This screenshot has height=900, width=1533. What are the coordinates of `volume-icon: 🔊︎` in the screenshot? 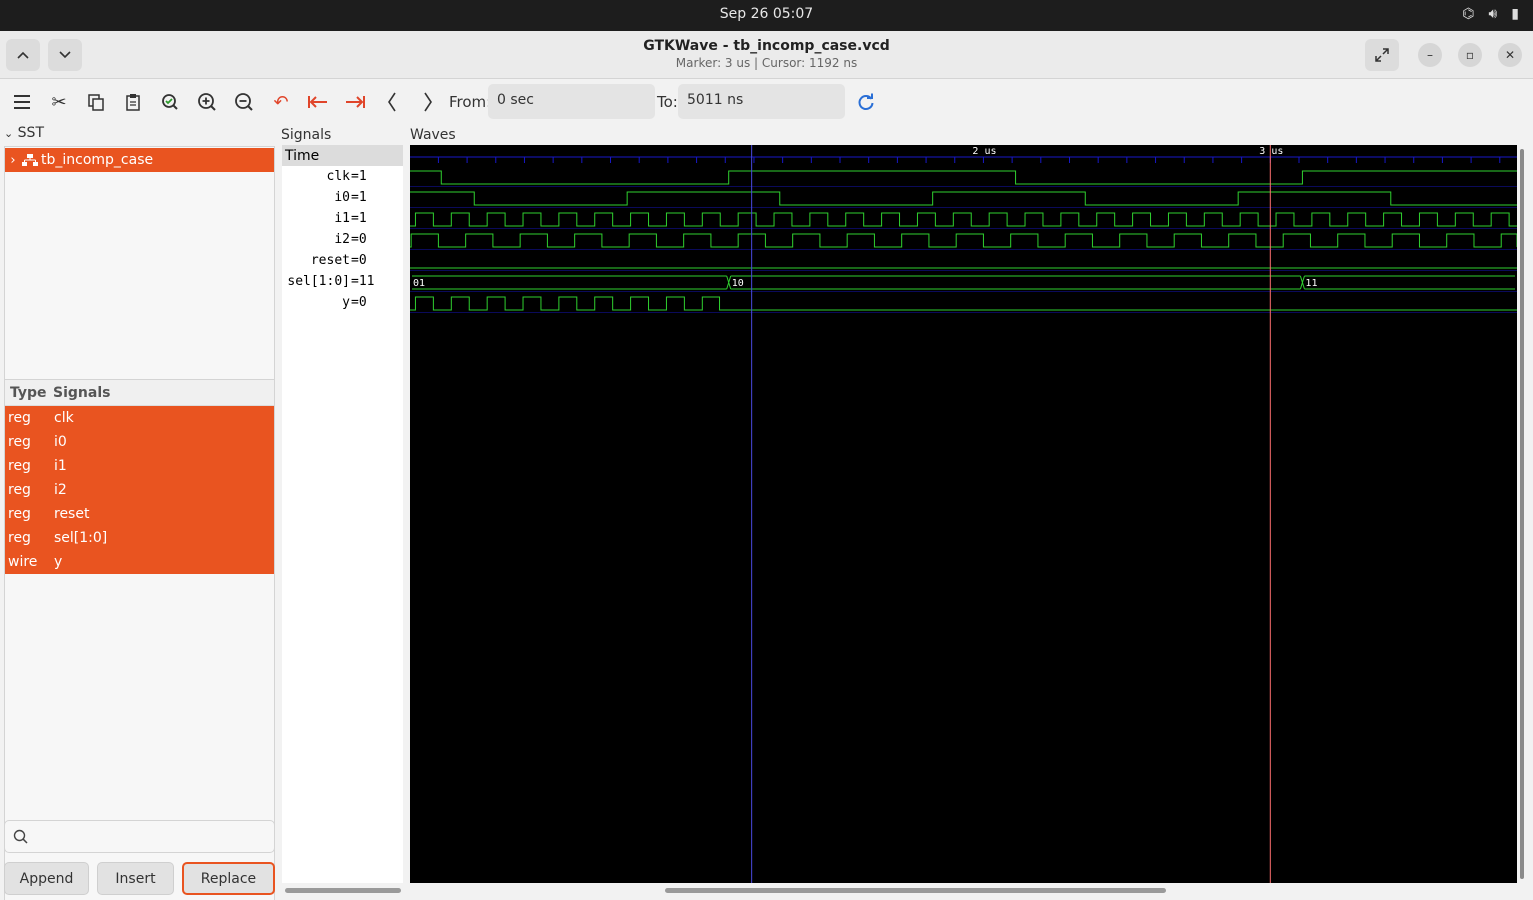 It's located at (1492, 14).